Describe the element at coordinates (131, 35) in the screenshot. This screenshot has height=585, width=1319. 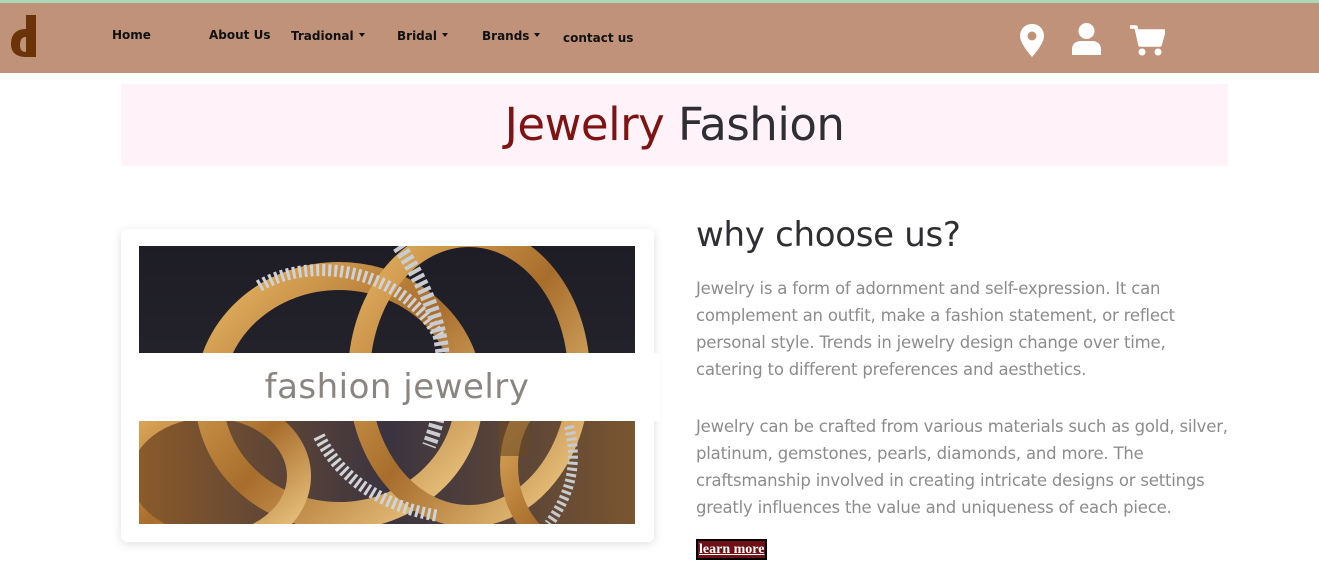
I see `nav-home: Home` at that location.